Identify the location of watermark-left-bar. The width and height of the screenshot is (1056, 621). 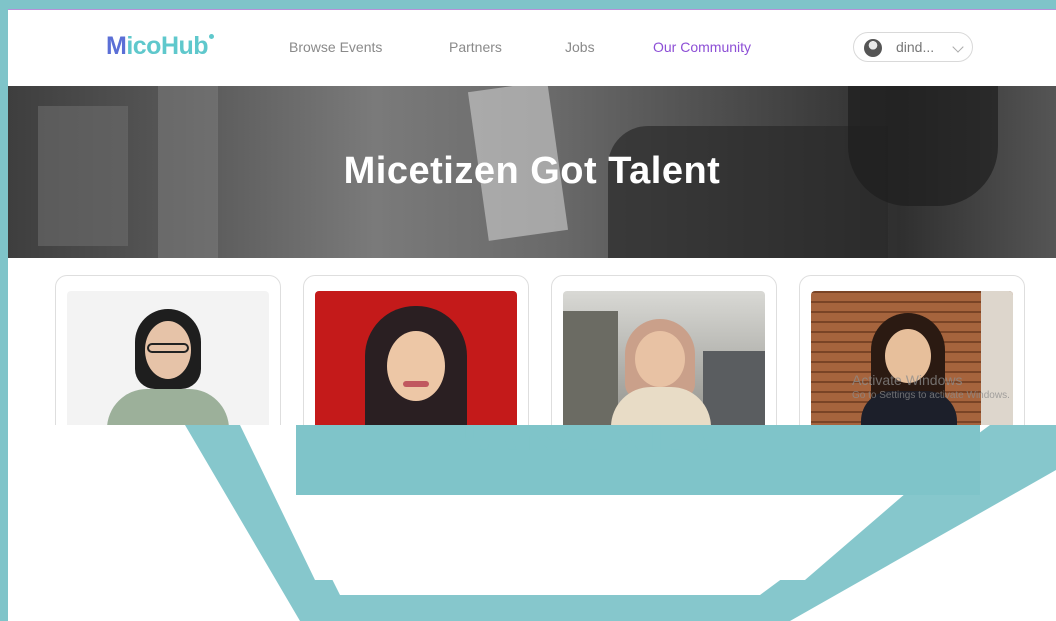
(4, 310).